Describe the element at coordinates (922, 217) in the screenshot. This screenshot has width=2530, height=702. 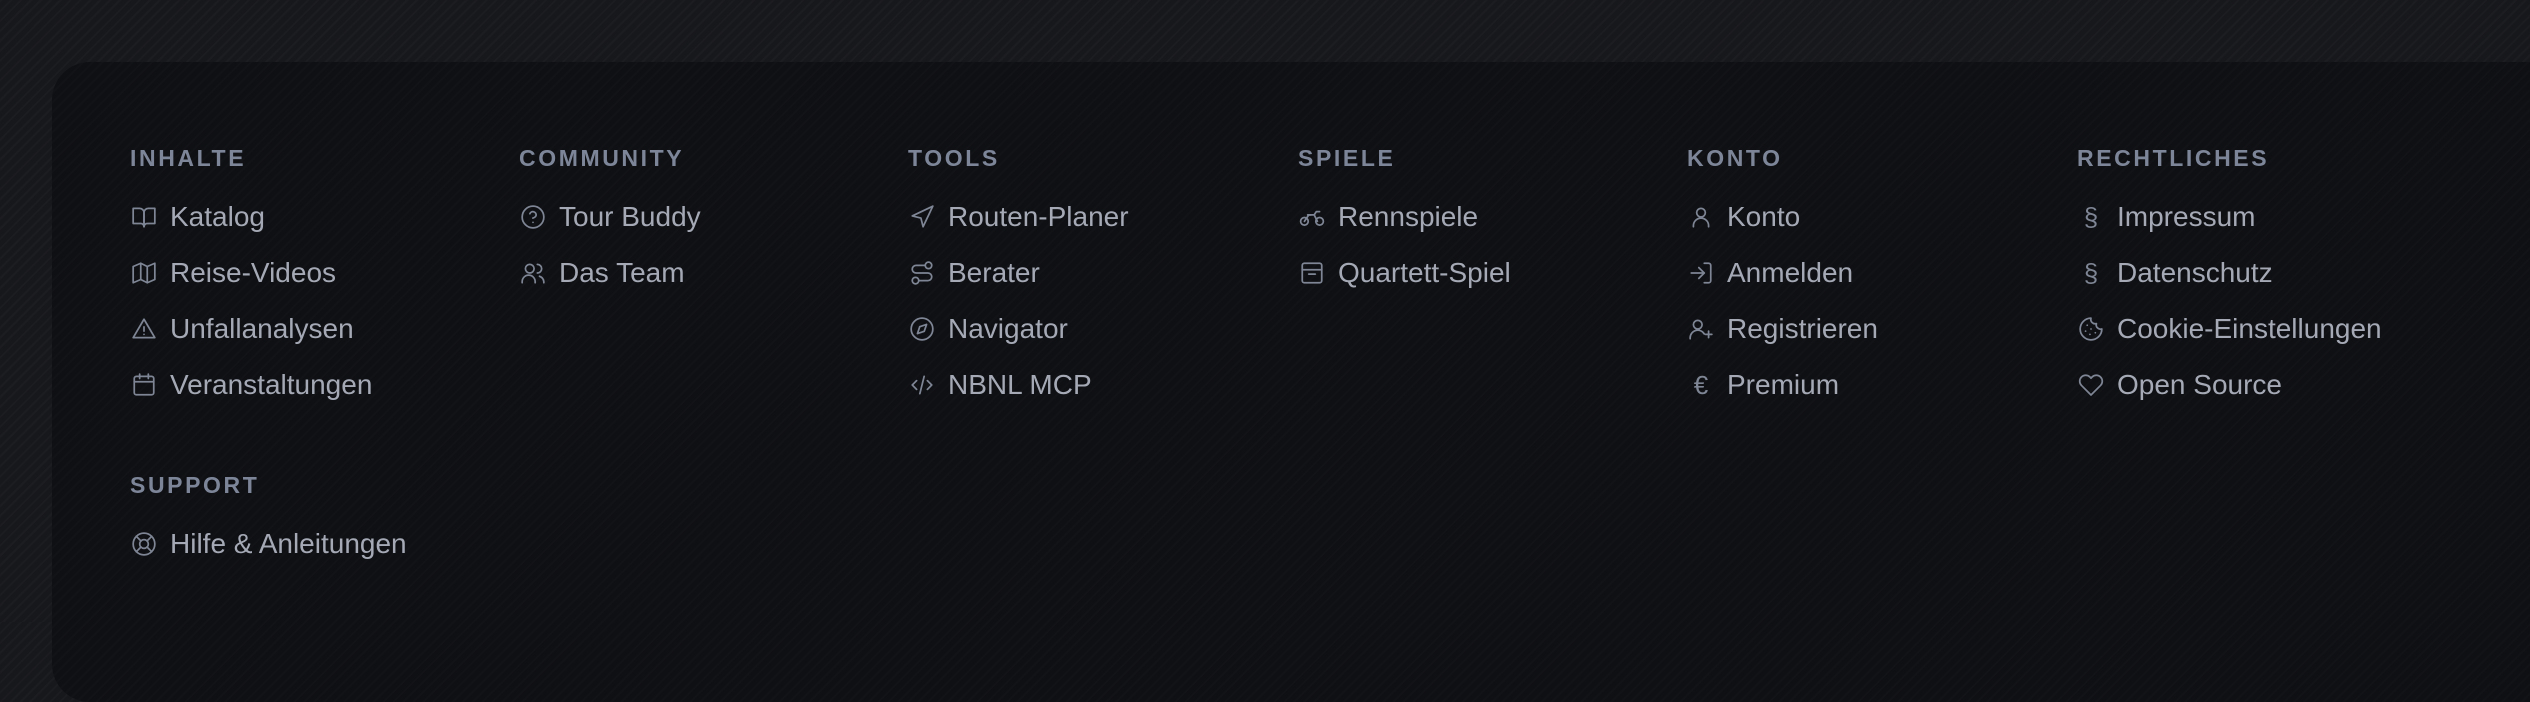
I see `navigation-arrow-icon` at that location.